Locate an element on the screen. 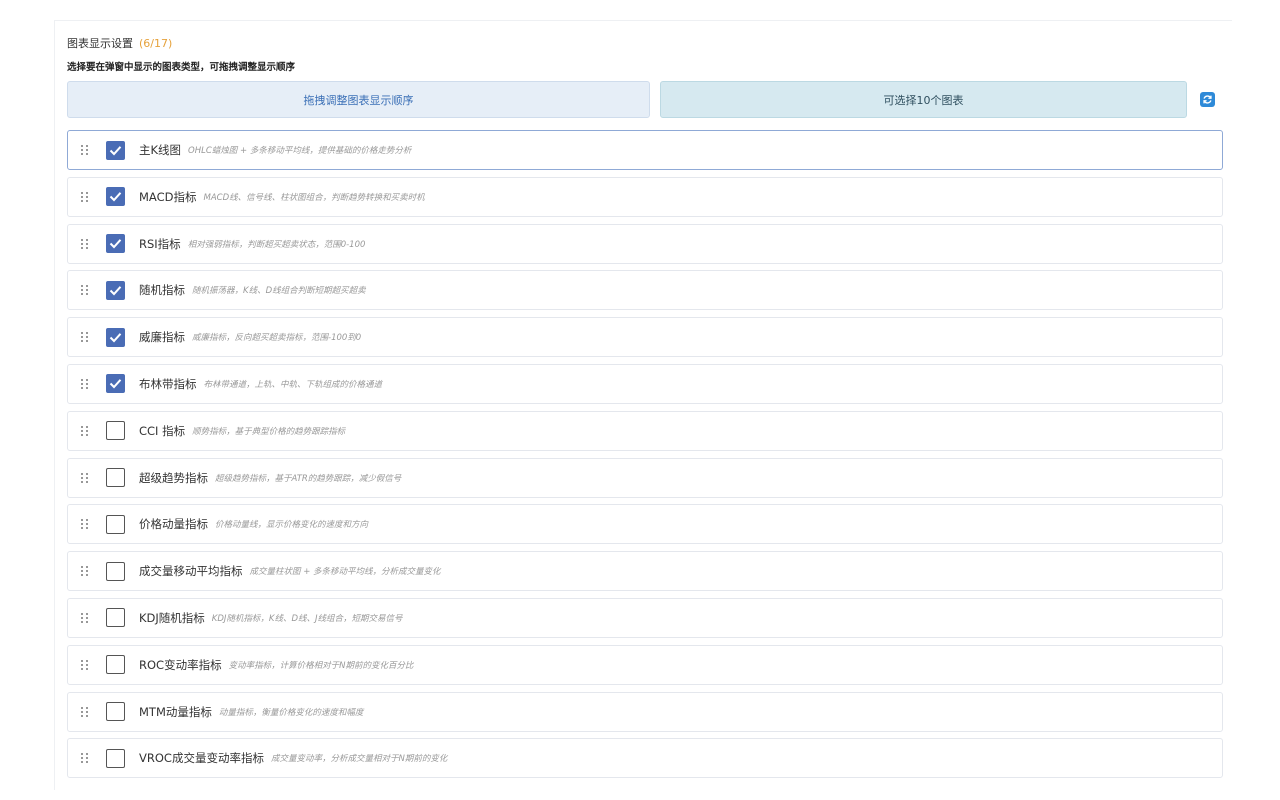  chart-description: 成交量变动率，分析成交量相对于N期前的变化 is located at coordinates (359, 759).